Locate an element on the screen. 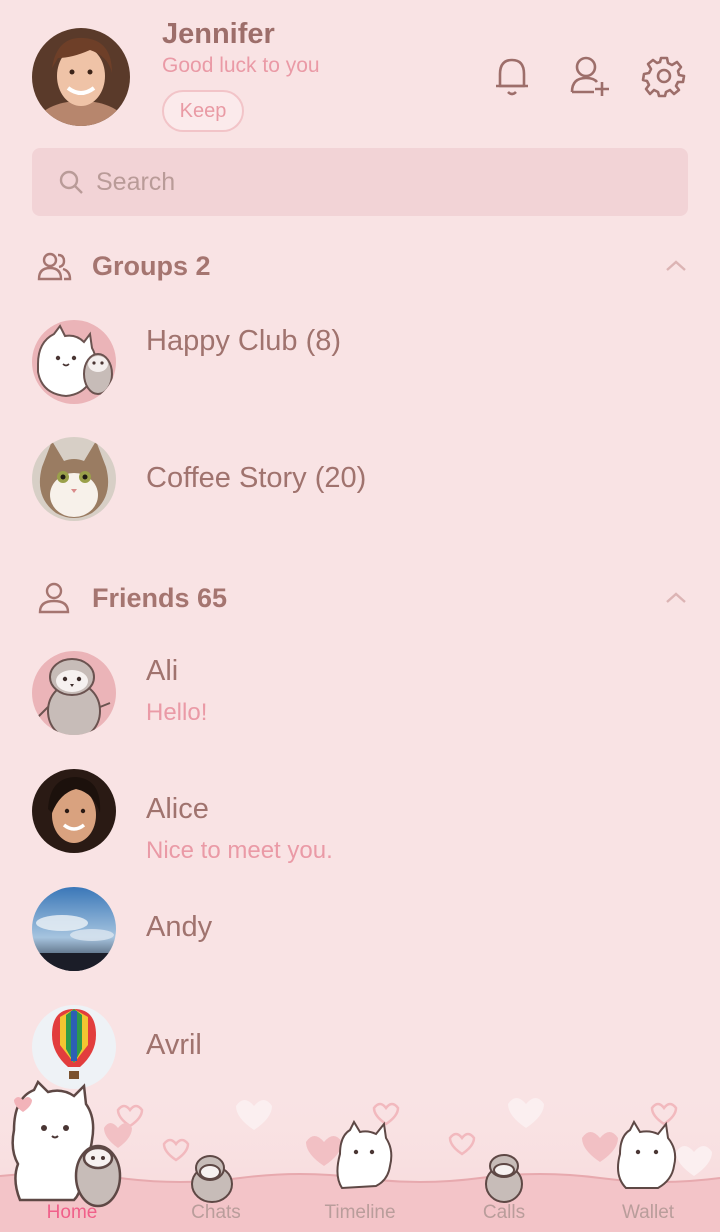 This screenshot has width=720, height=1232. group-row-happy-club: Happy Club (8) is located at coordinates (360, 380).